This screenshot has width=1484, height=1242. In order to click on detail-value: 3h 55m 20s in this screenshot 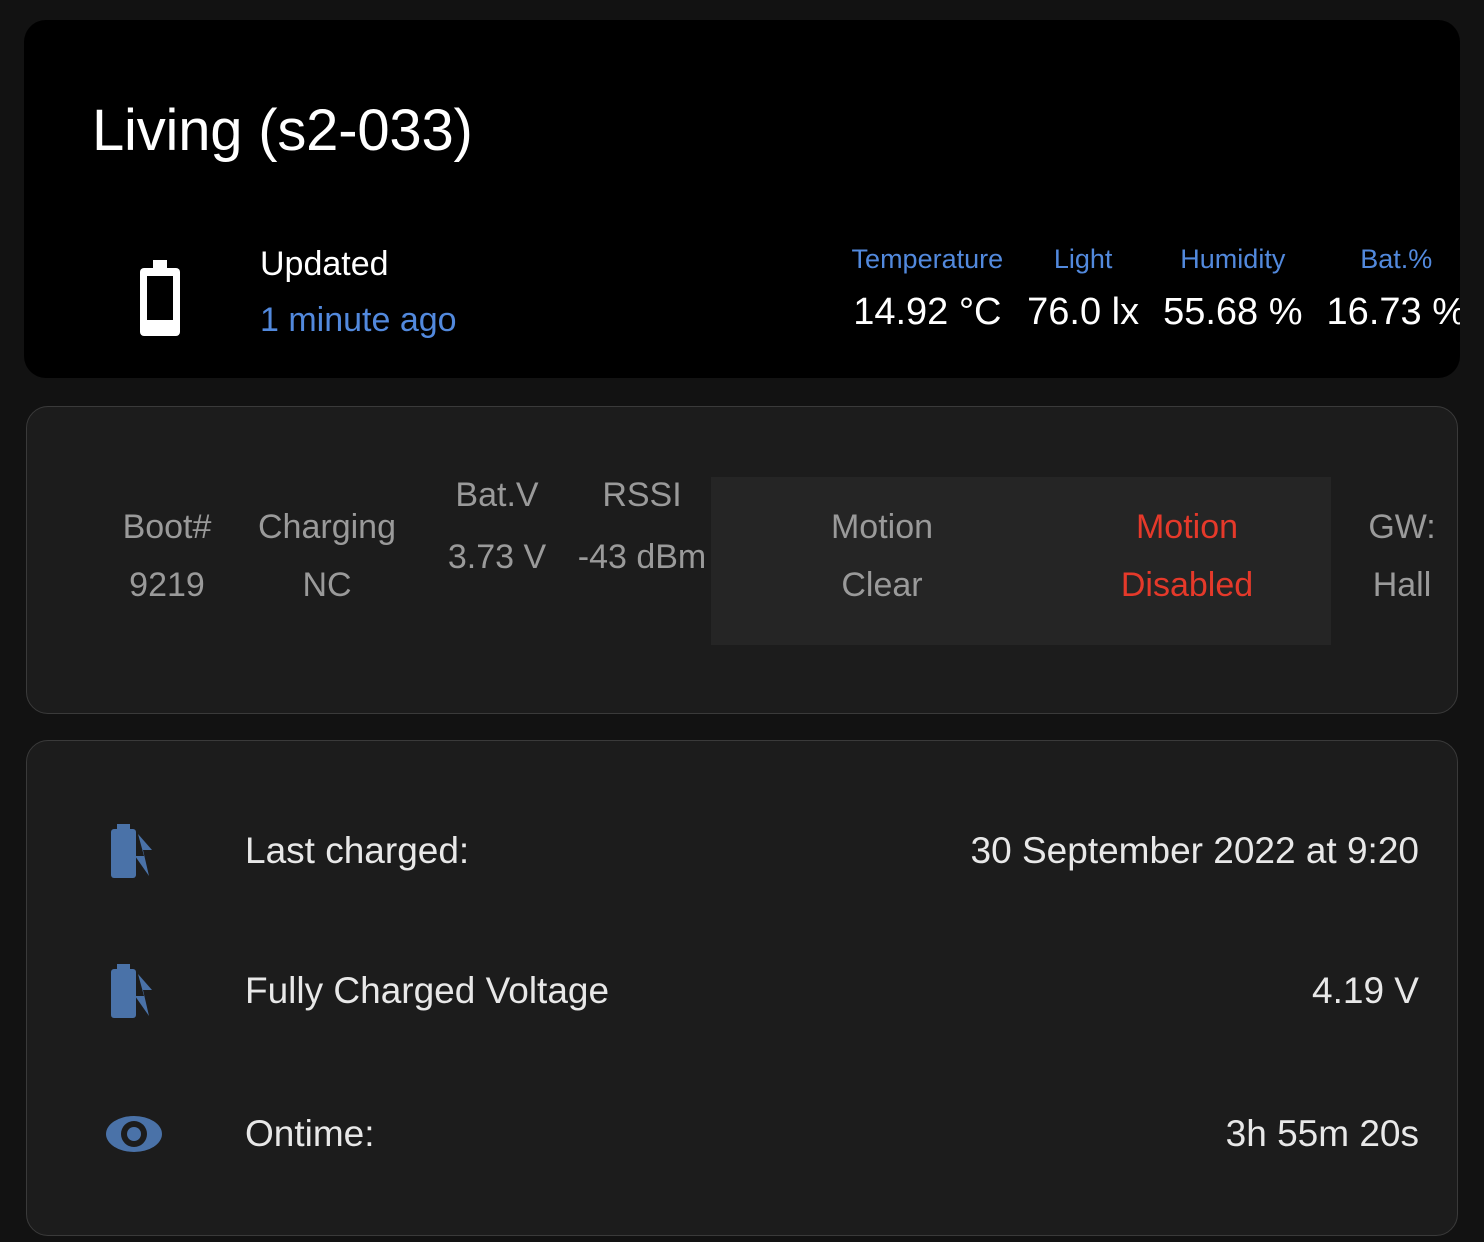, I will do `click(1322, 1133)`.